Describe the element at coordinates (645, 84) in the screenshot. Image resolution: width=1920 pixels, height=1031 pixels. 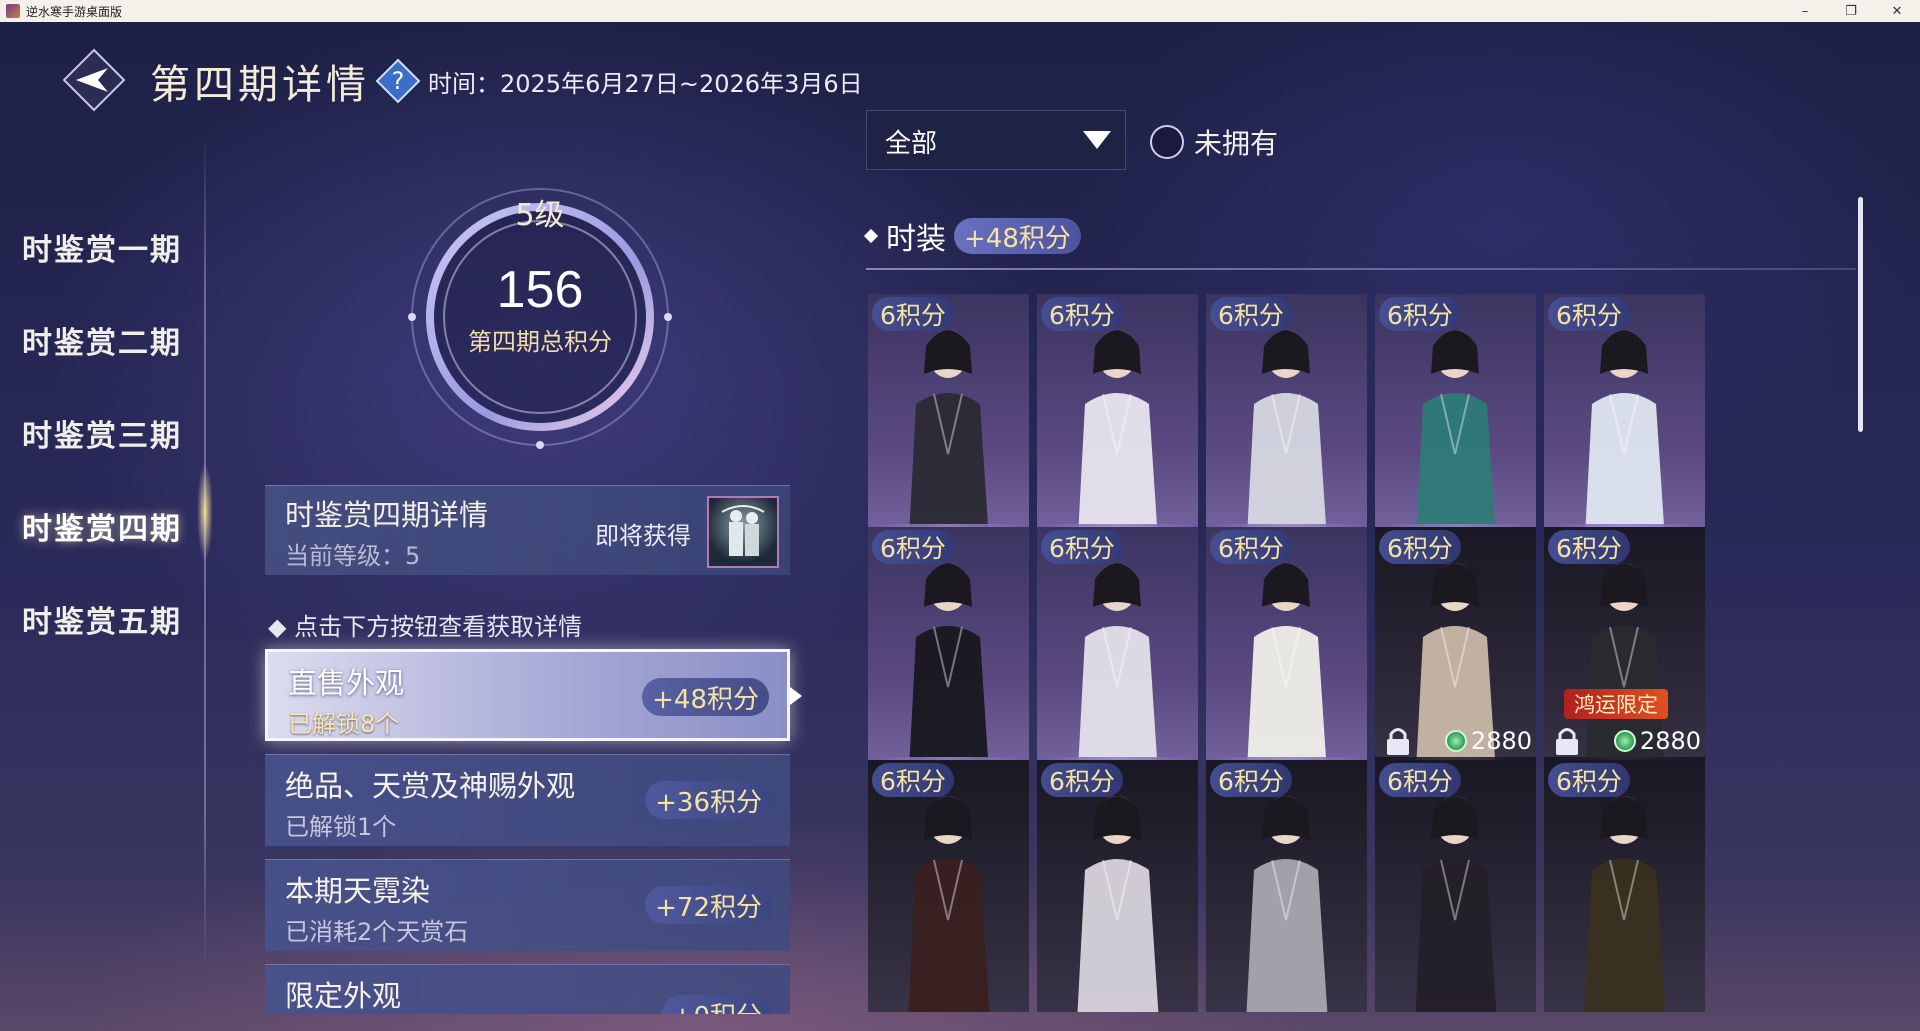
I see `period-text: 时间：2025年6月27日~2026年3月6日` at that location.